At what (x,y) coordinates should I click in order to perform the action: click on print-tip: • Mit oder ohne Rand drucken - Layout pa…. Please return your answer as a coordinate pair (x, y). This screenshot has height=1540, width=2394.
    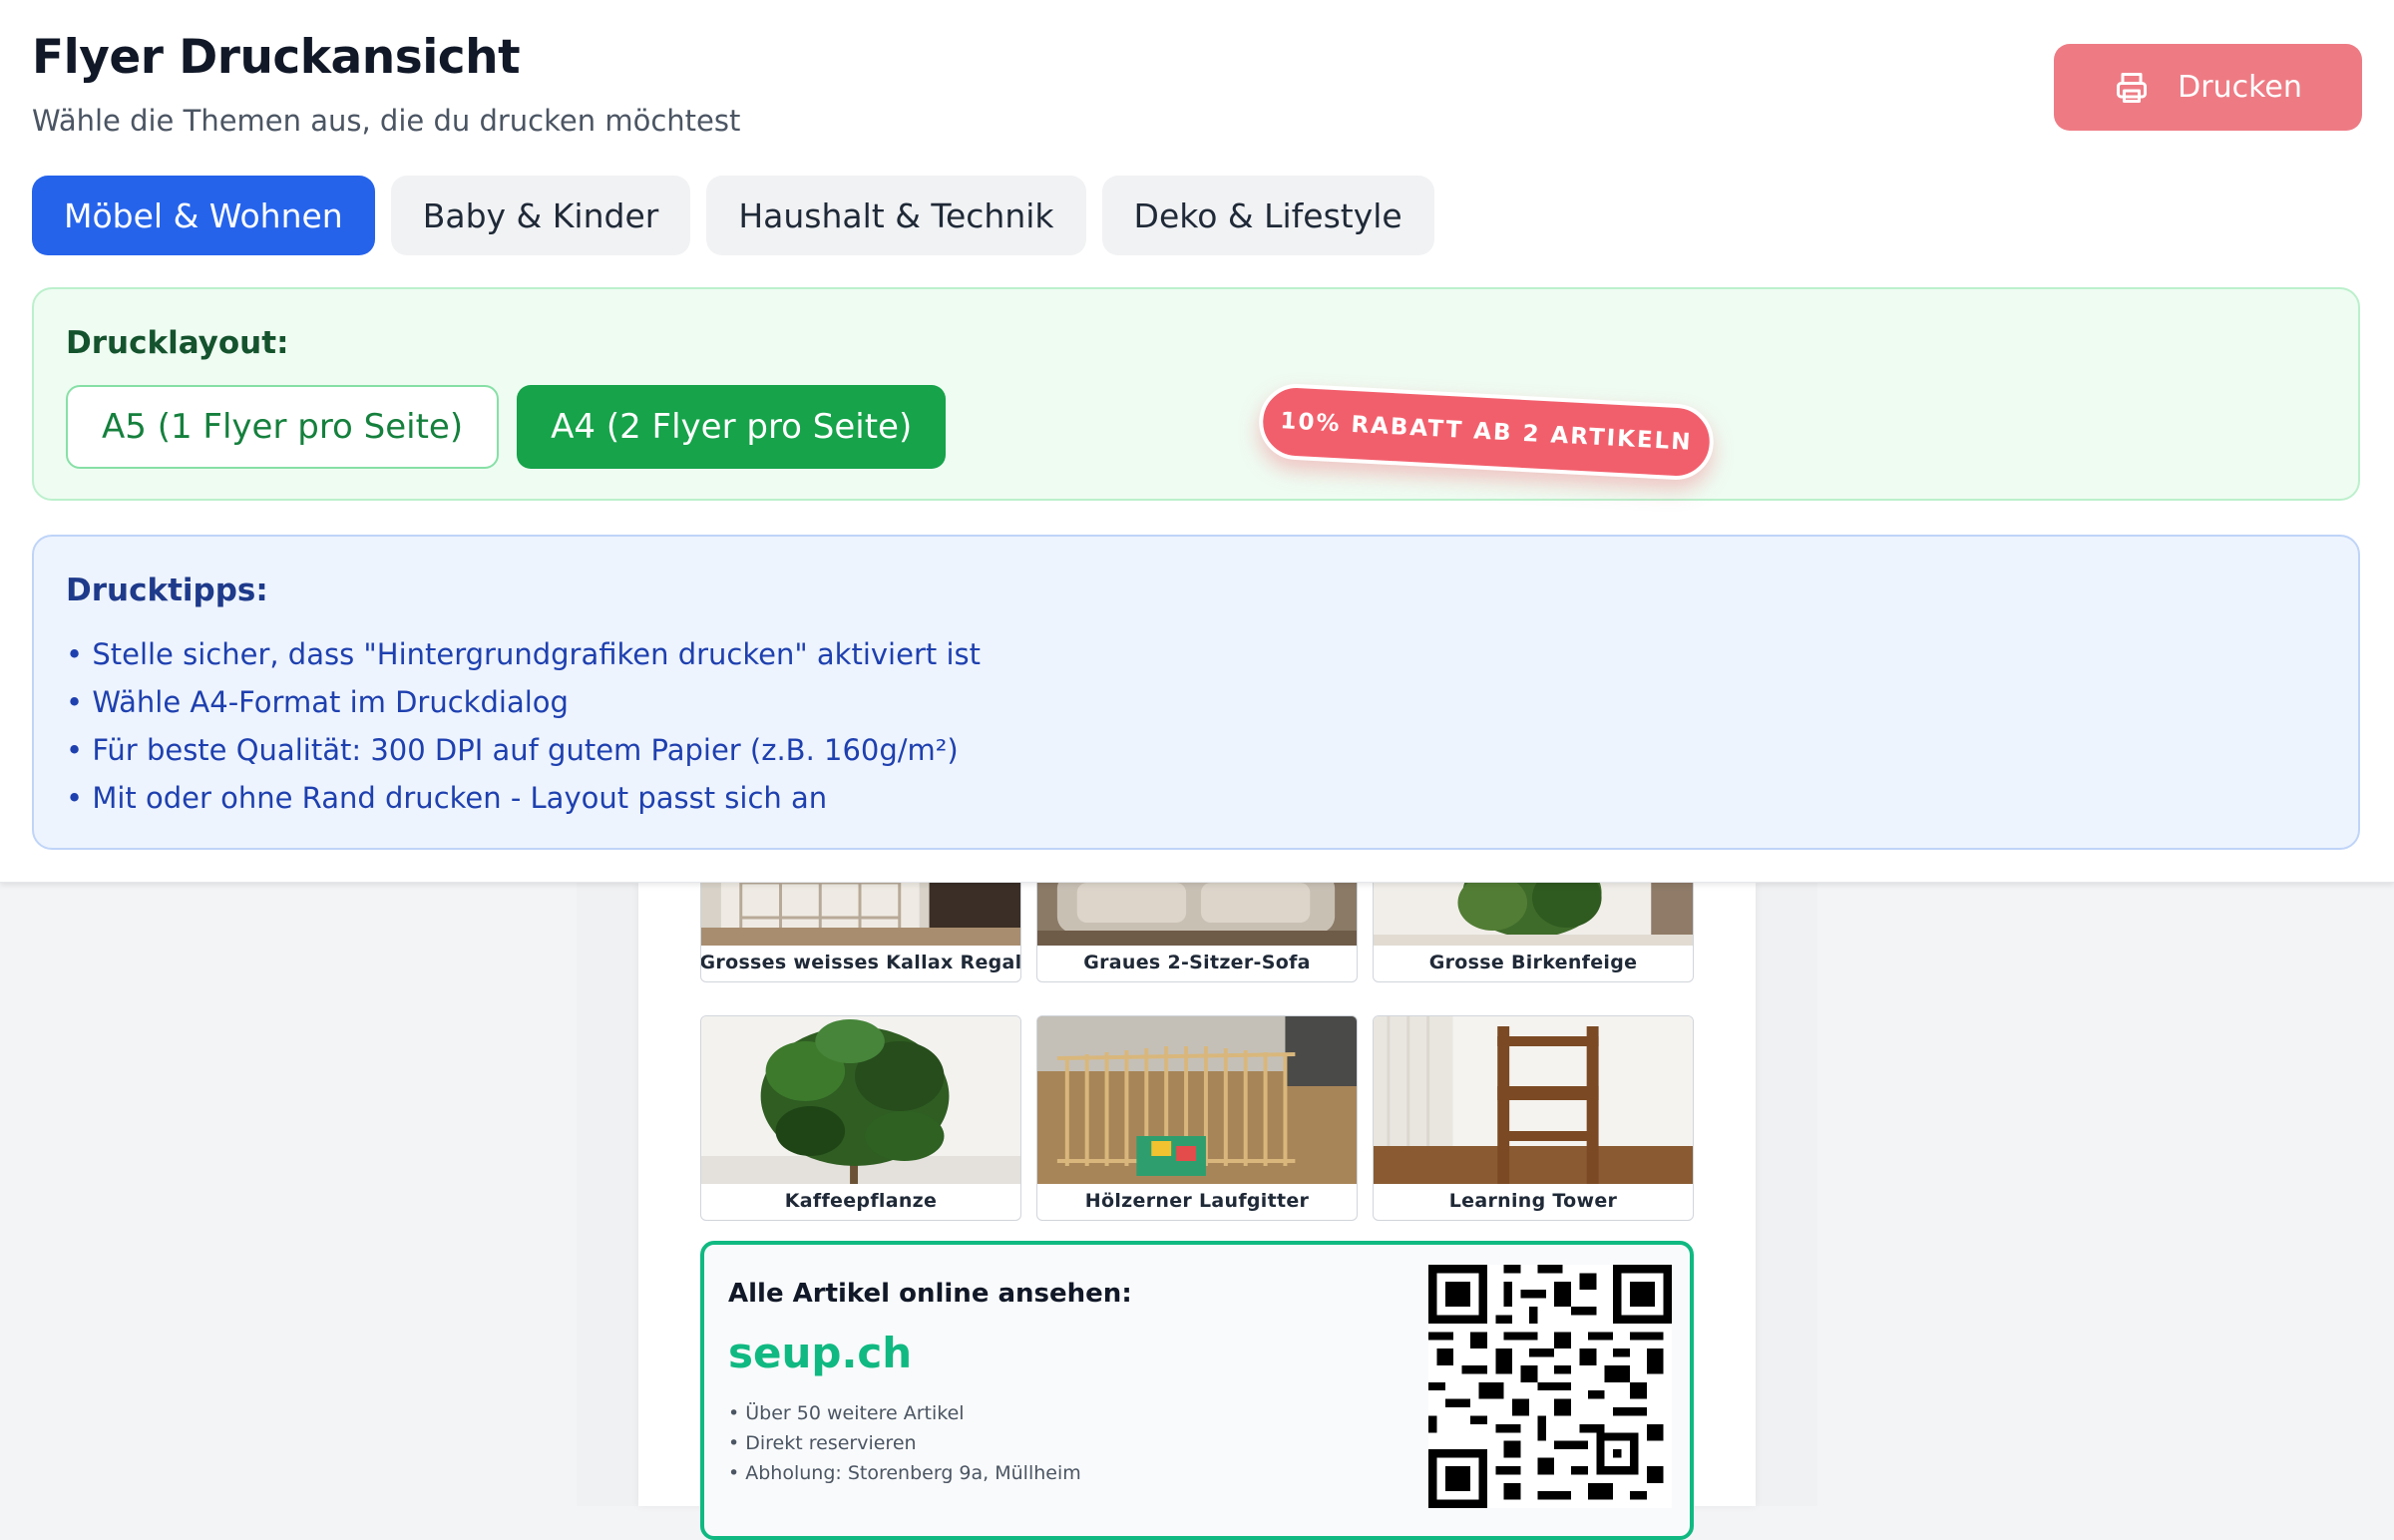
    Looking at the image, I should click on (447, 798).